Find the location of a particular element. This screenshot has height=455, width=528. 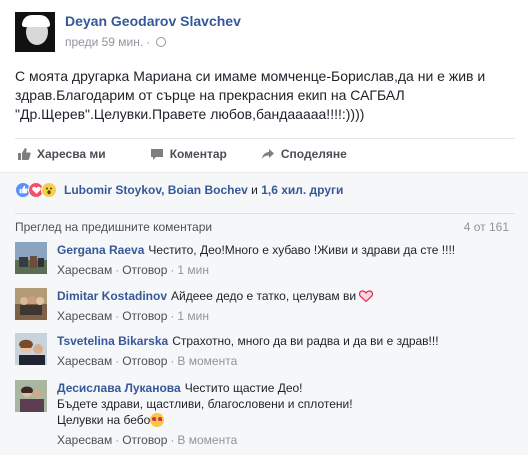

author-avatar is located at coordinates (35, 32).